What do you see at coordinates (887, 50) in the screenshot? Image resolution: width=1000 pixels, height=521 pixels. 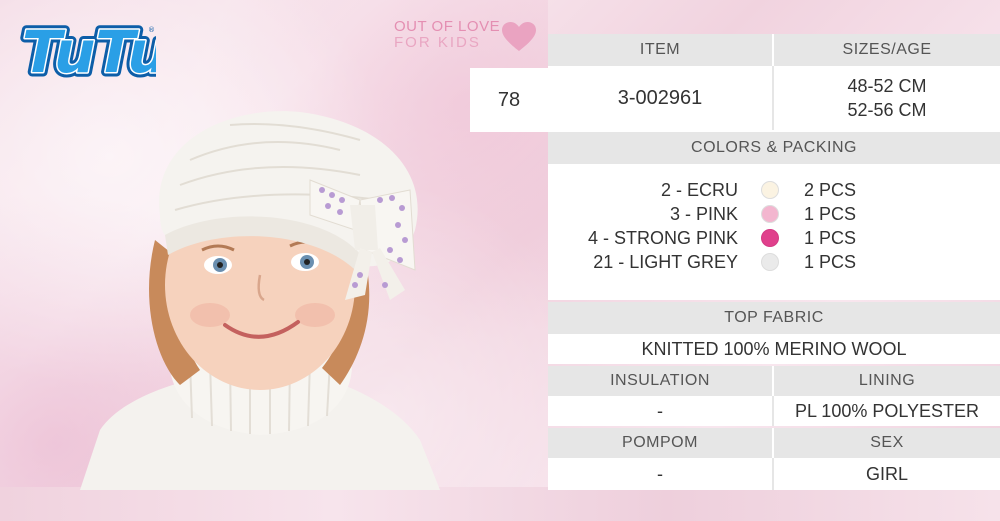 I see `sizes-header: SIZES/AGE` at bounding box center [887, 50].